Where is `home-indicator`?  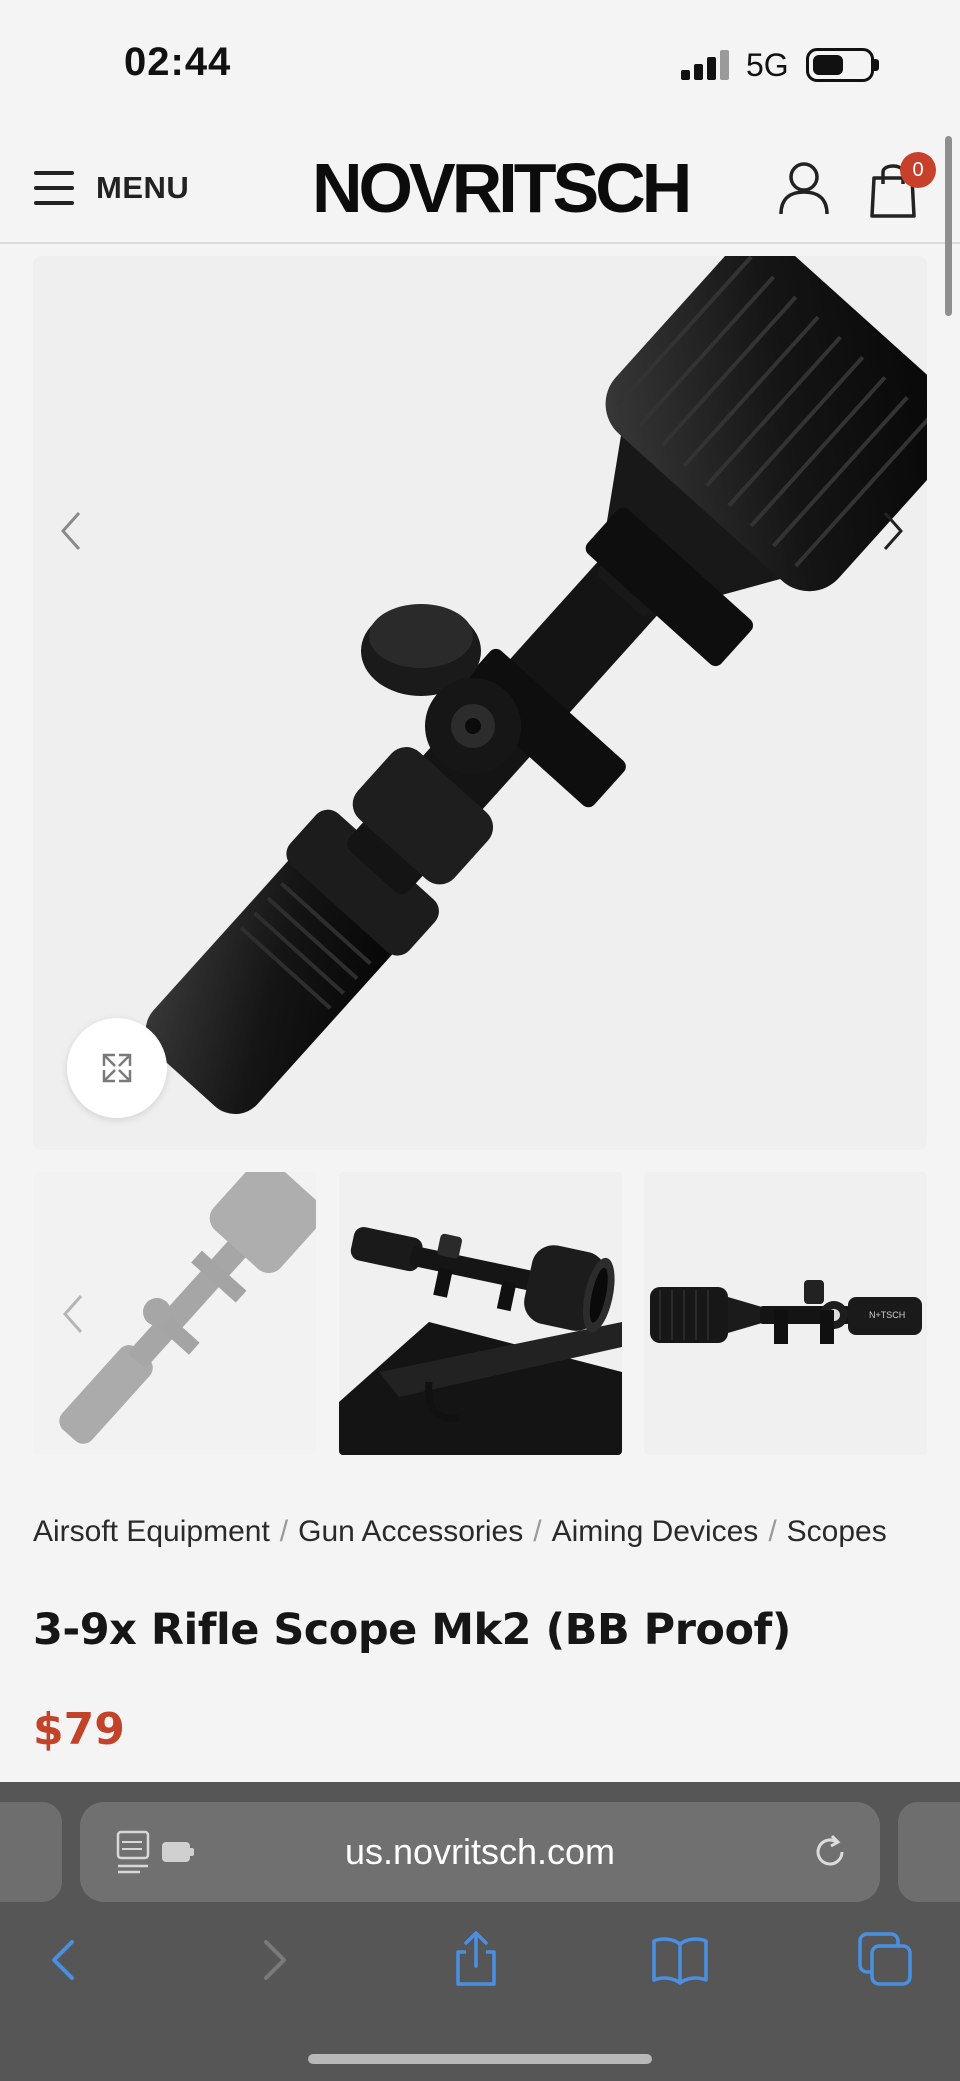 home-indicator is located at coordinates (480, 2059).